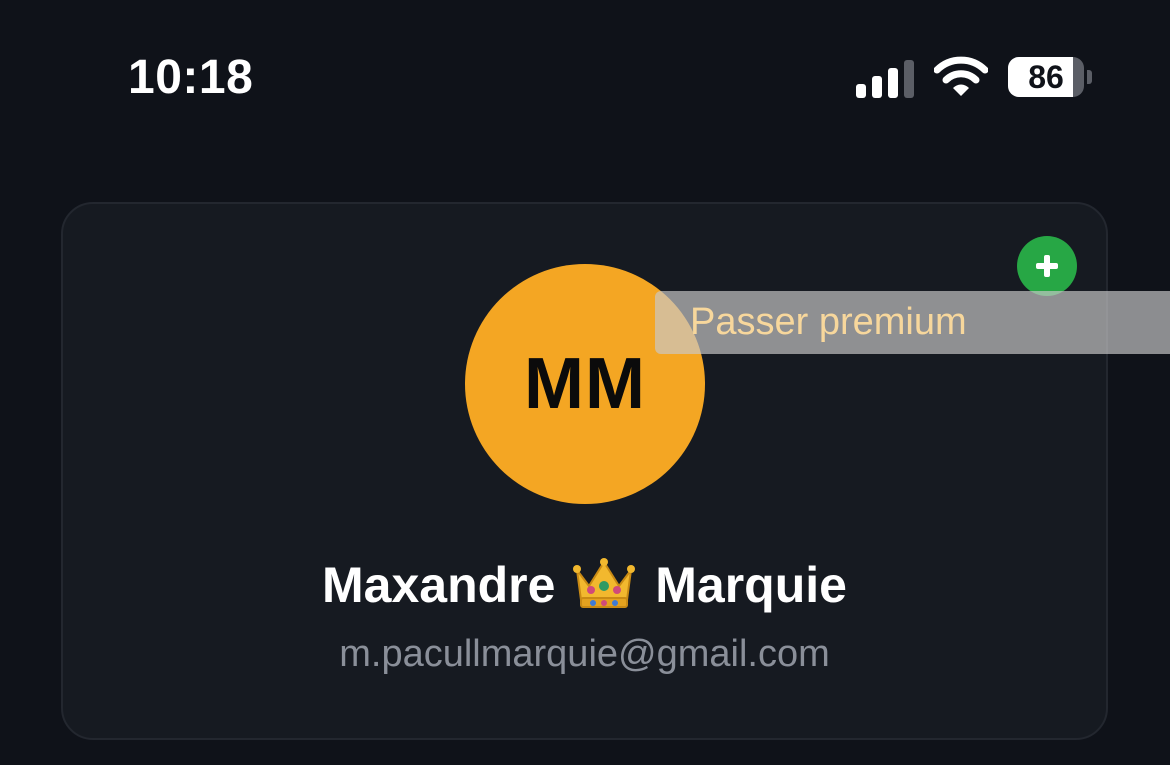  Describe the element at coordinates (828, 322) in the screenshot. I see `premium-label: Passer premium` at that location.